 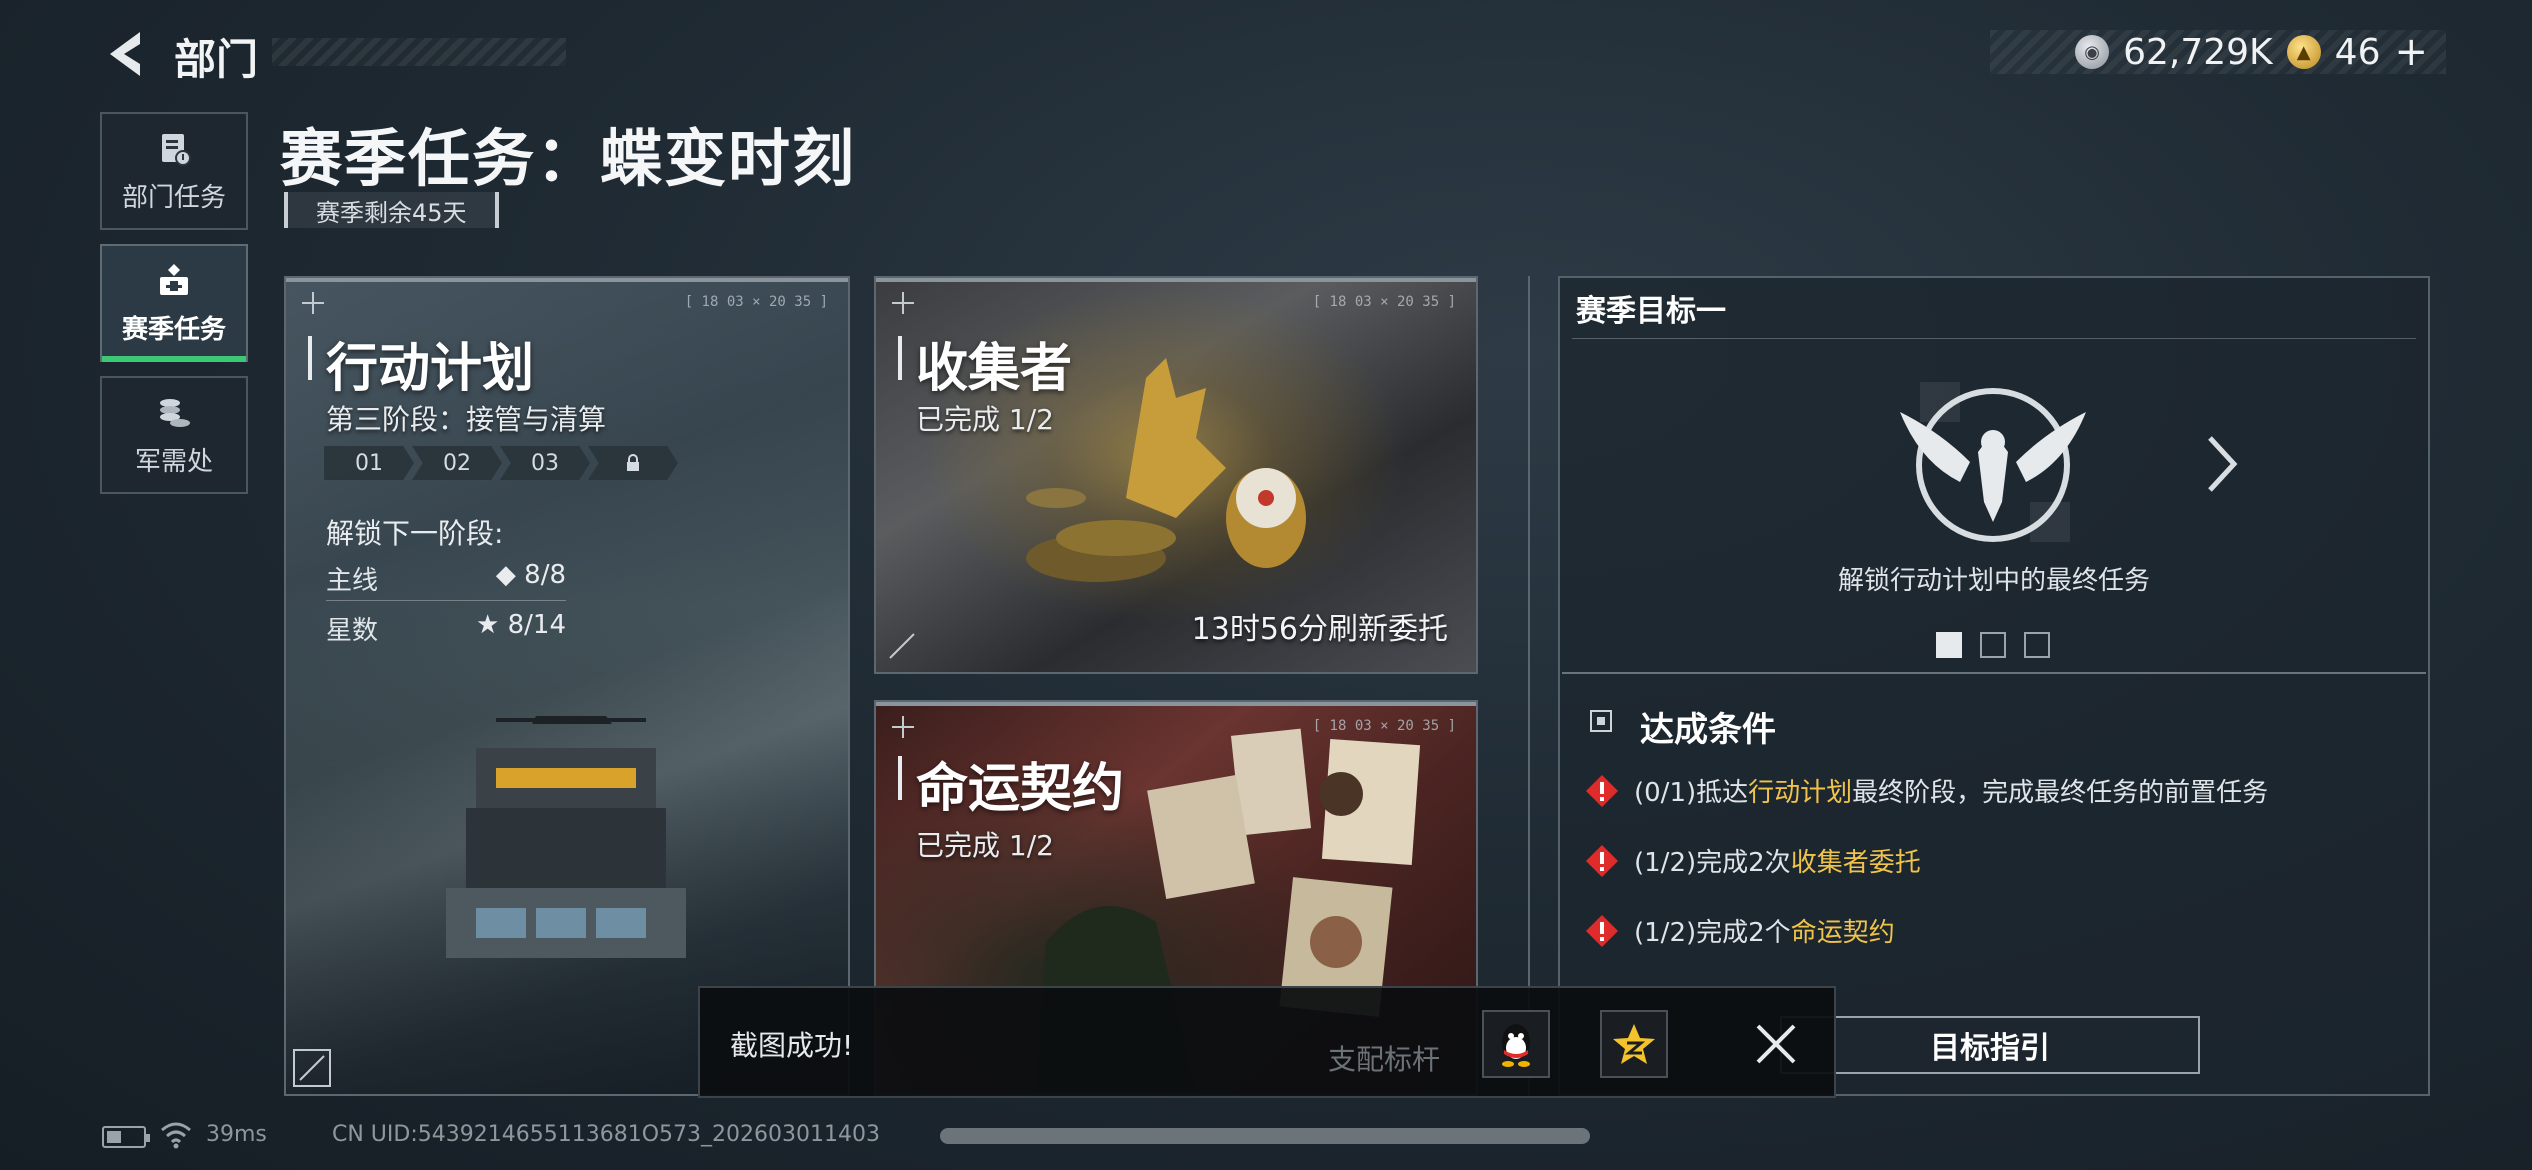 What do you see at coordinates (126, 1137) in the screenshot?
I see `battery-icon` at bounding box center [126, 1137].